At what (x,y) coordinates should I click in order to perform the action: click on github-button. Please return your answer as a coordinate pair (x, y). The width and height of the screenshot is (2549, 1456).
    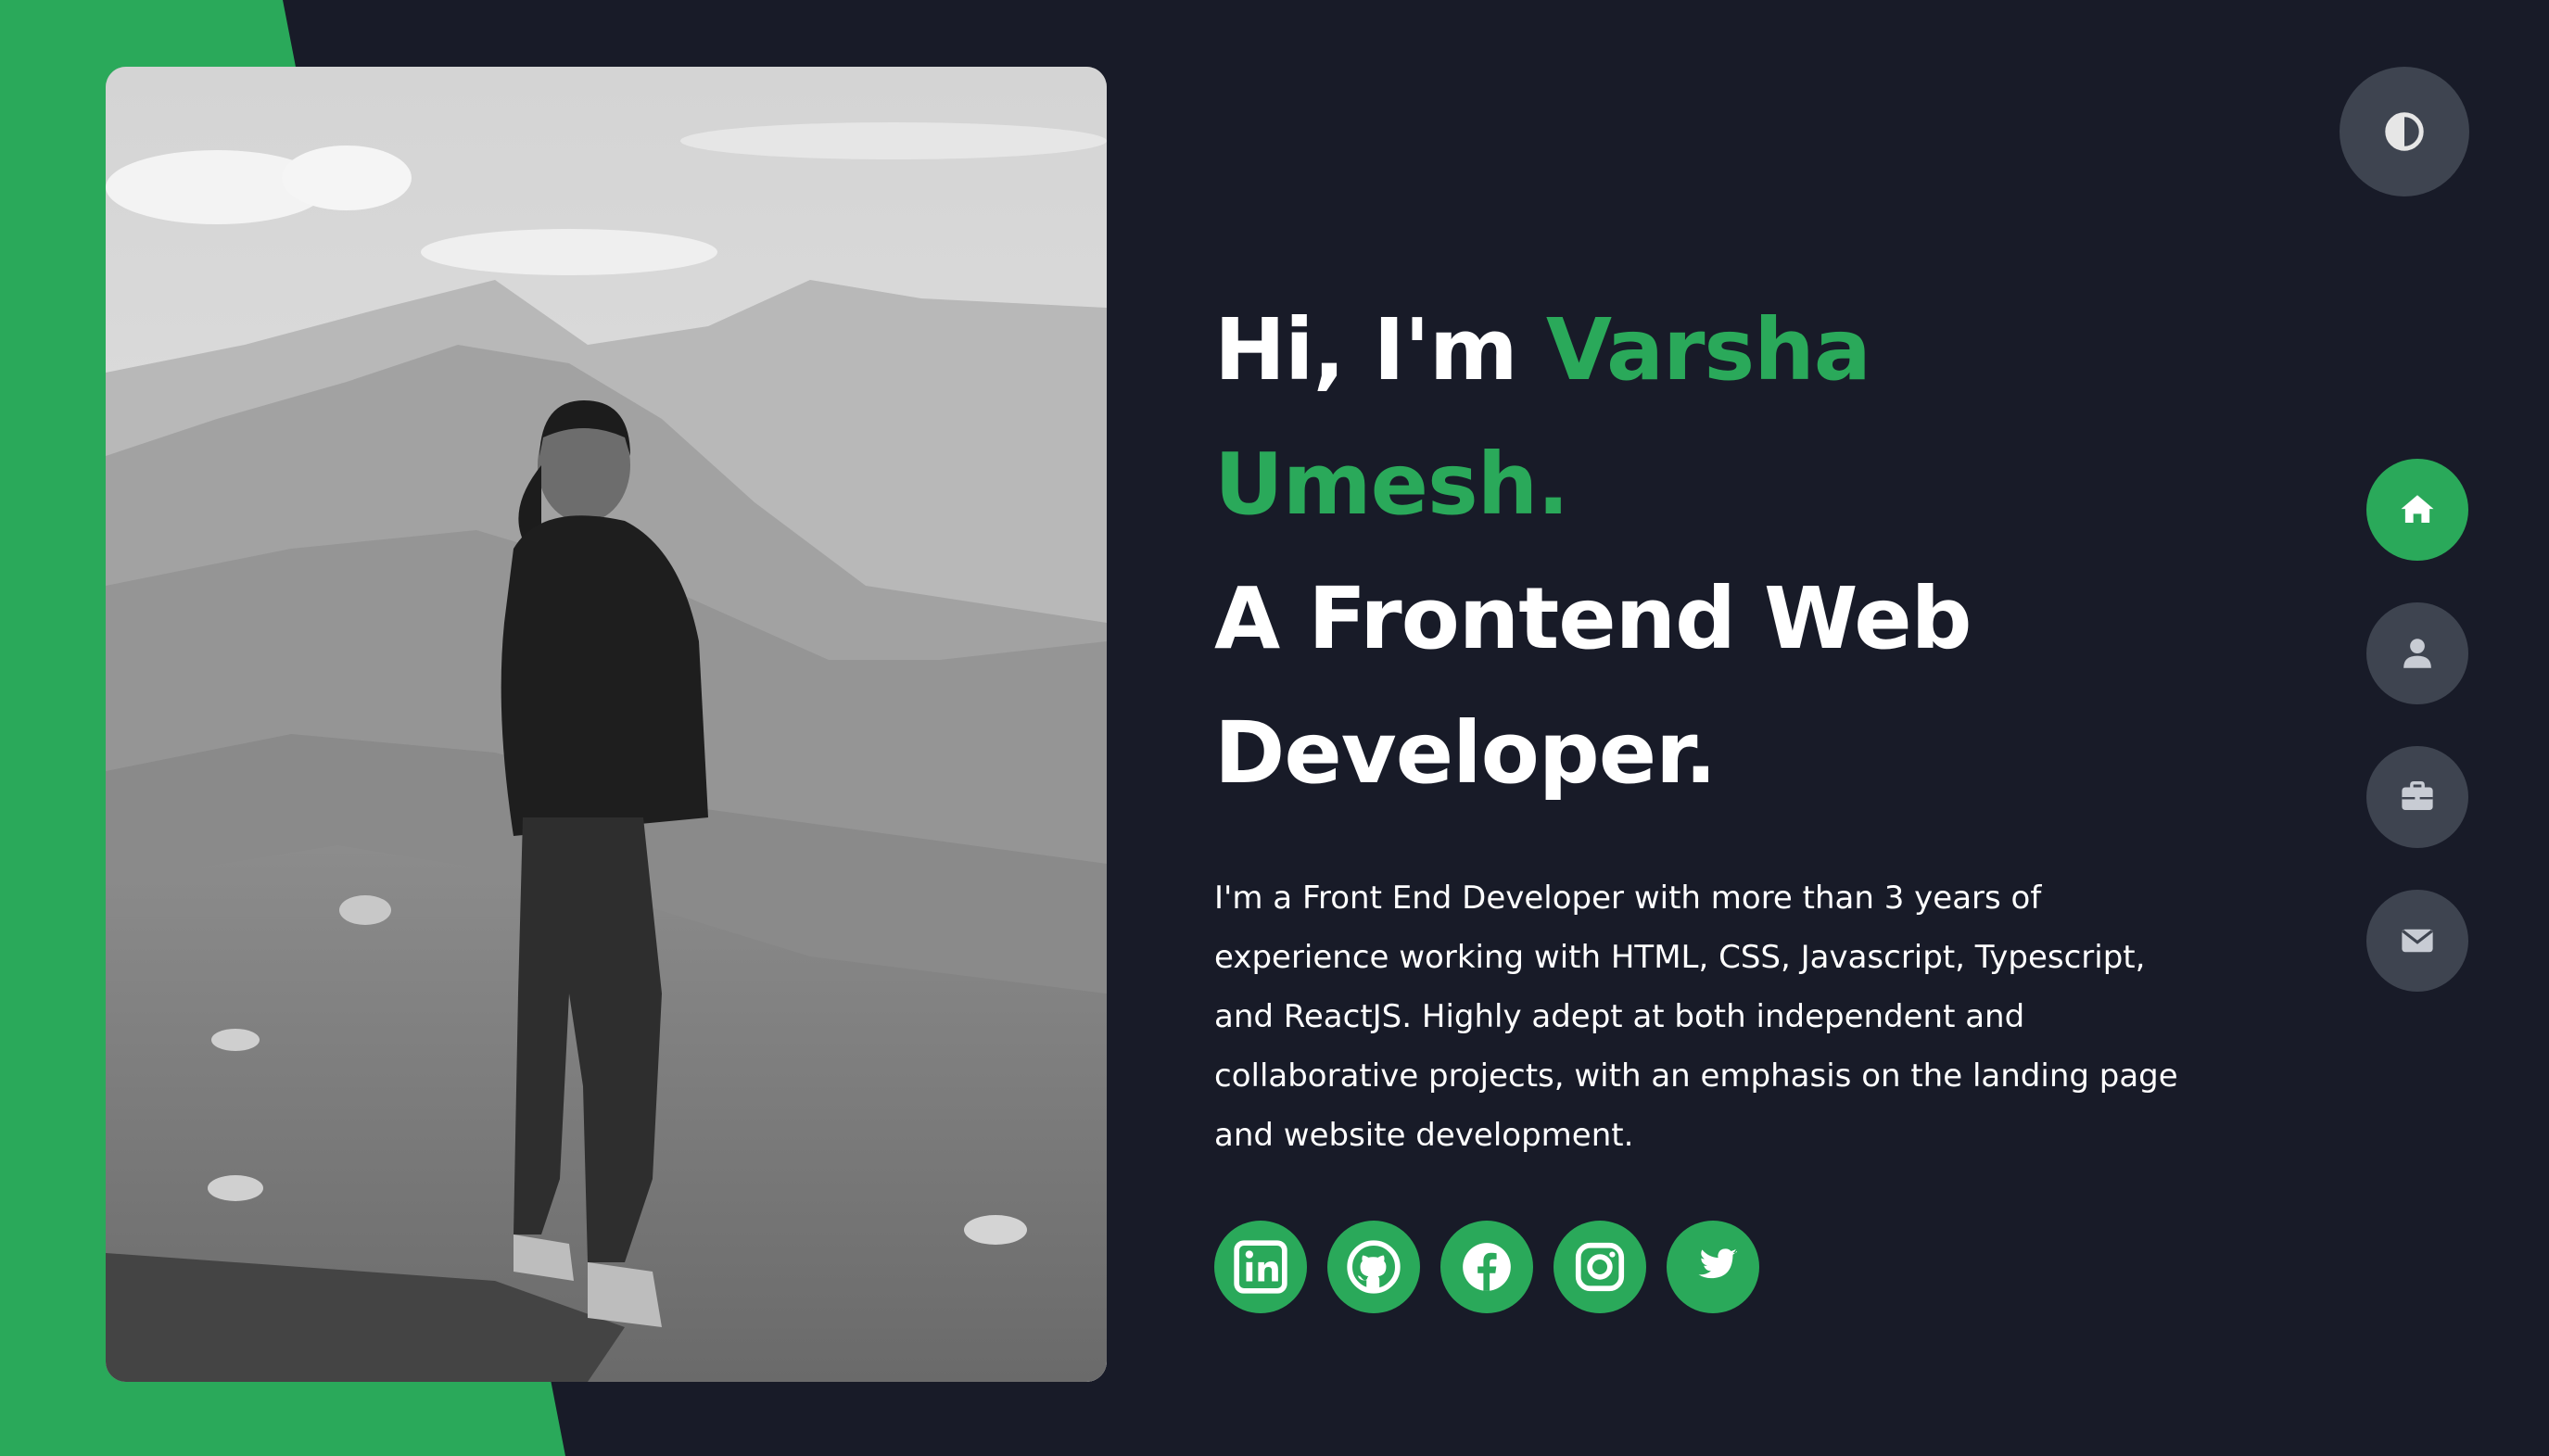
    Looking at the image, I should click on (1373, 1267).